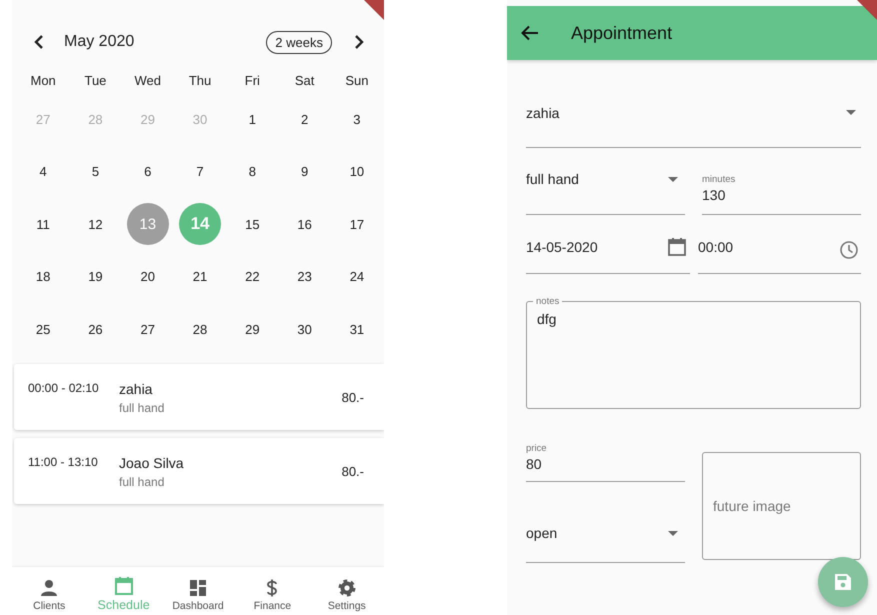 This screenshot has width=877, height=615. I want to click on weekday-label: Tue, so click(95, 81).